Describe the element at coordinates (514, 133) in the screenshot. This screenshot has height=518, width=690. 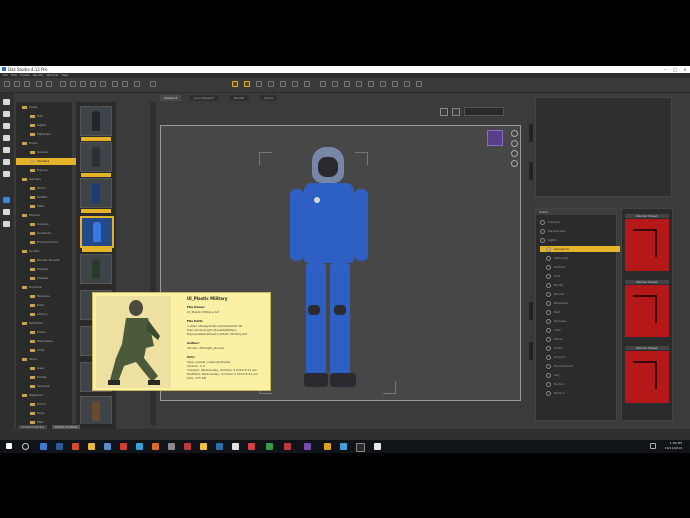
I see `orbit-icon` at that location.